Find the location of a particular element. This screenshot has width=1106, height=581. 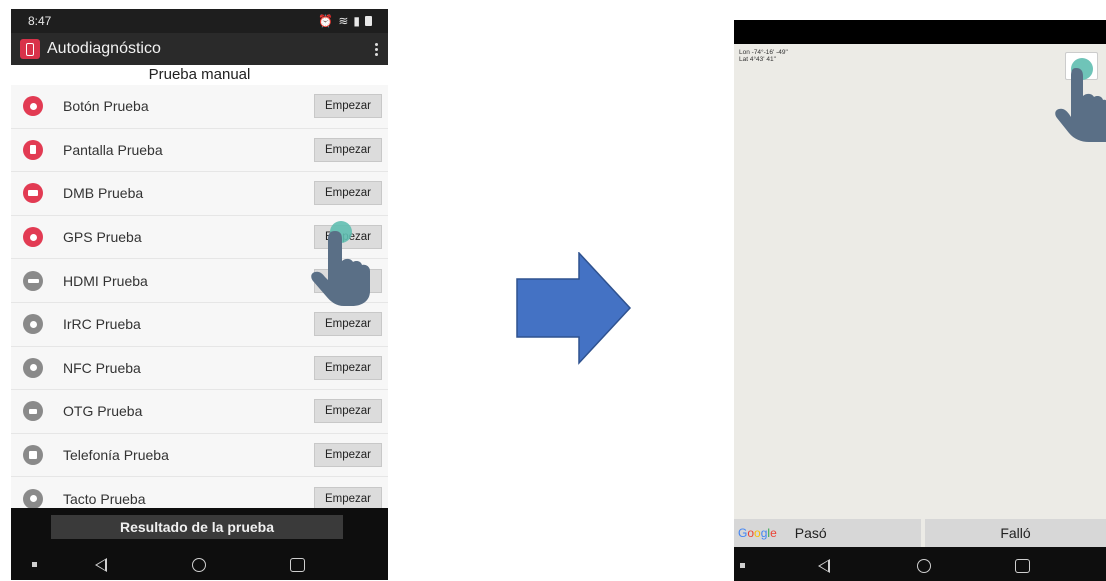

battery-icon is located at coordinates (368, 21).